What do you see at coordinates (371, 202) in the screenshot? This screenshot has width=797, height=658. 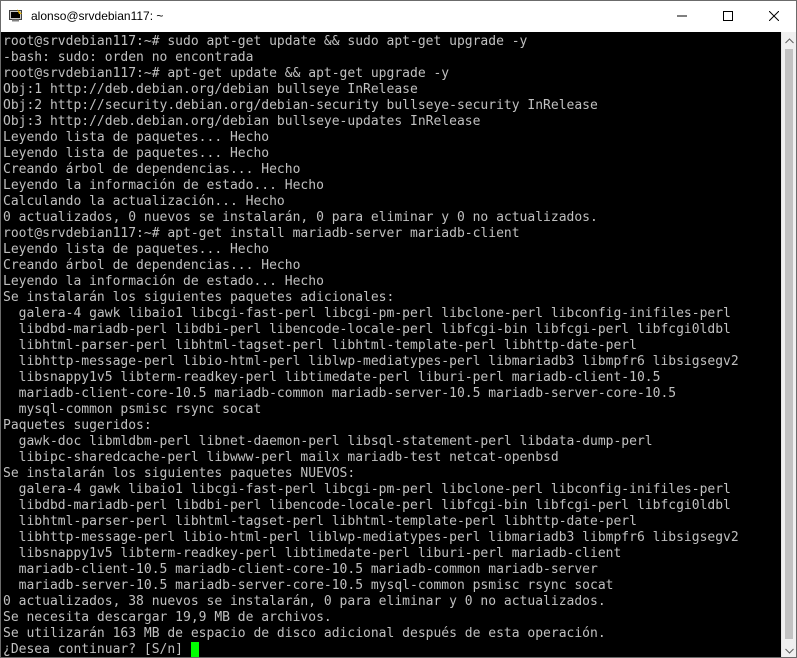 I see `terminal-line: Calculando la actualización... Hecho` at bounding box center [371, 202].